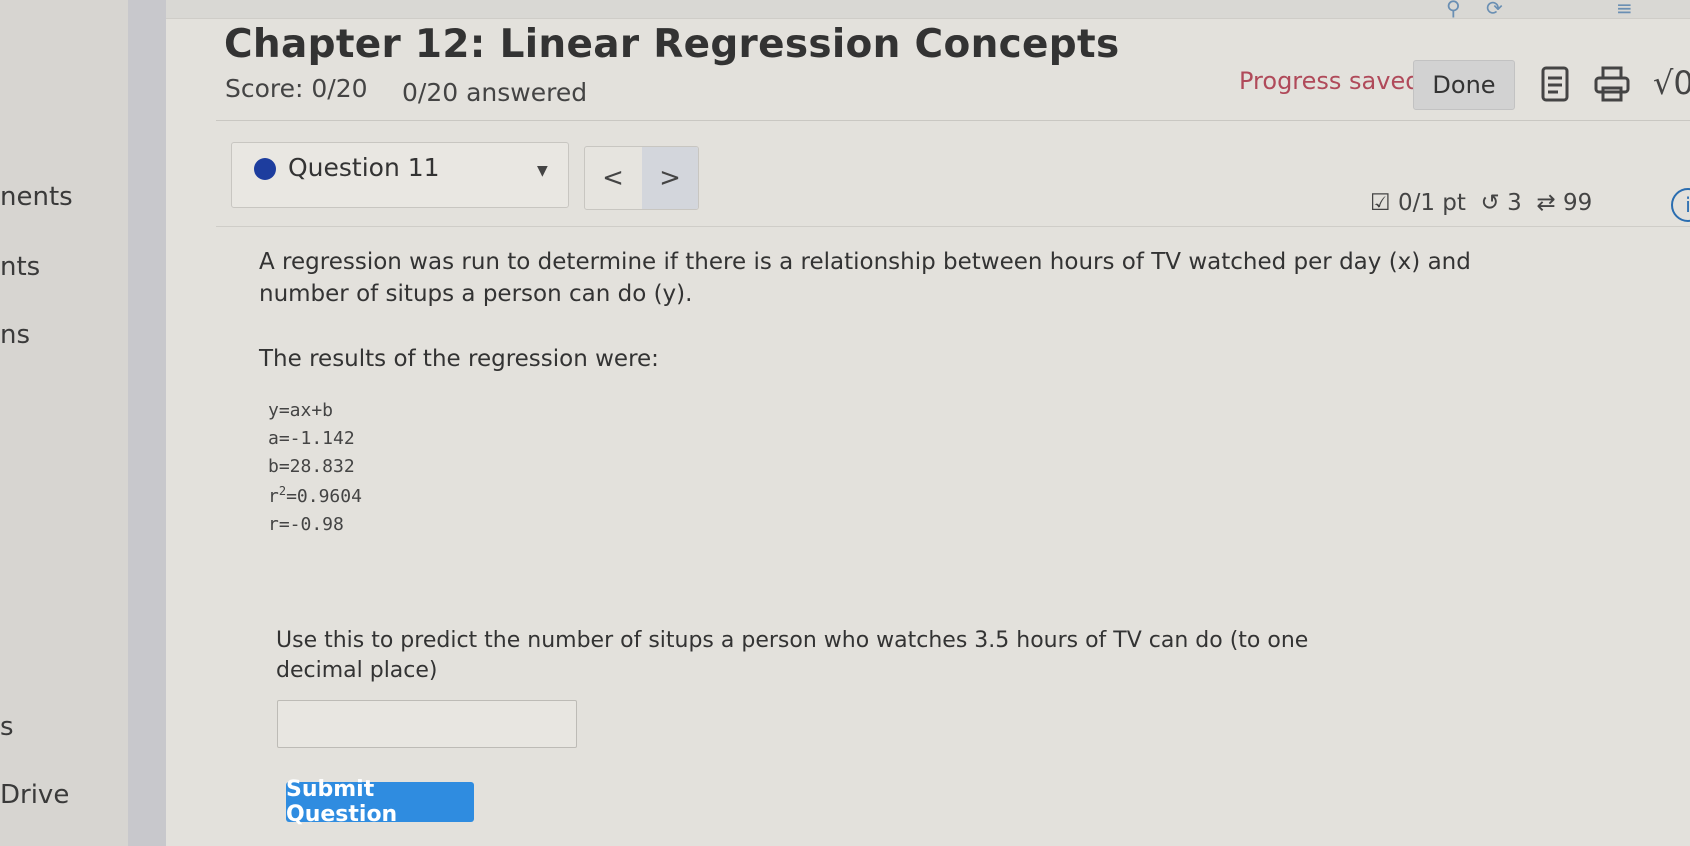 This screenshot has width=1690, height=846. Describe the element at coordinates (670, 178) in the screenshot. I see `next-question-button: >` at that location.